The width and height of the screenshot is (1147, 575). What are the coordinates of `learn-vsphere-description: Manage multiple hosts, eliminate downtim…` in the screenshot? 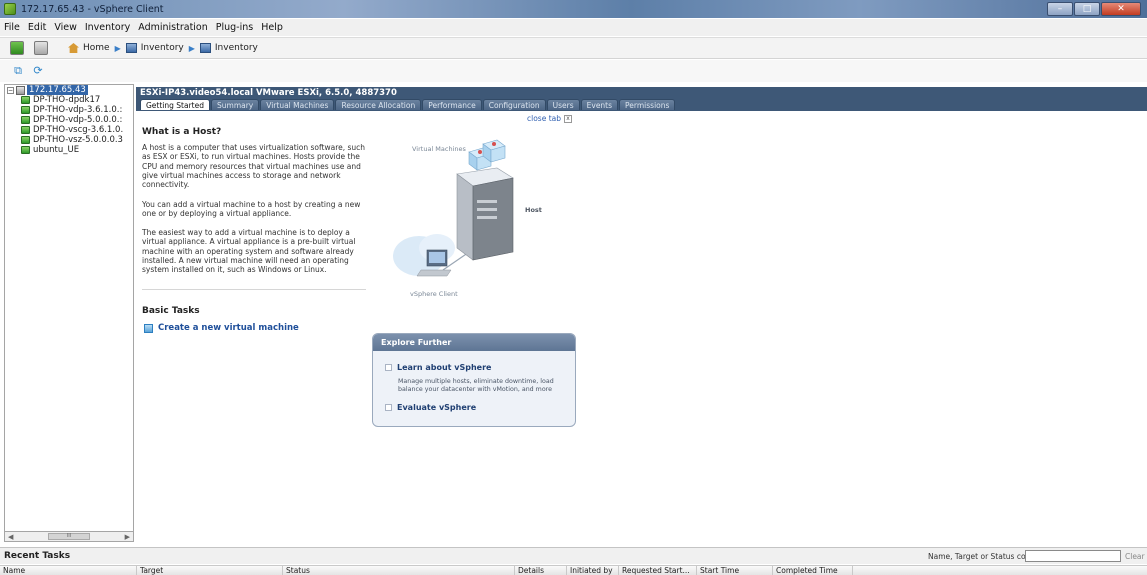 It's located at (476, 385).